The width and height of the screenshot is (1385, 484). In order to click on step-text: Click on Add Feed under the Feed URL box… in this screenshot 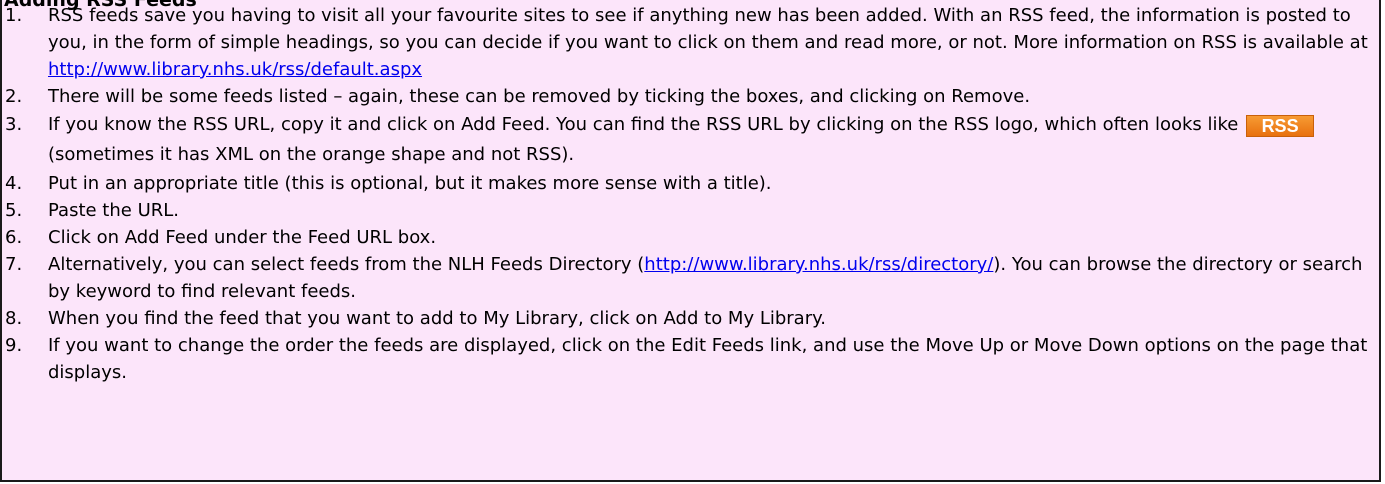, I will do `click(242, 237)`.